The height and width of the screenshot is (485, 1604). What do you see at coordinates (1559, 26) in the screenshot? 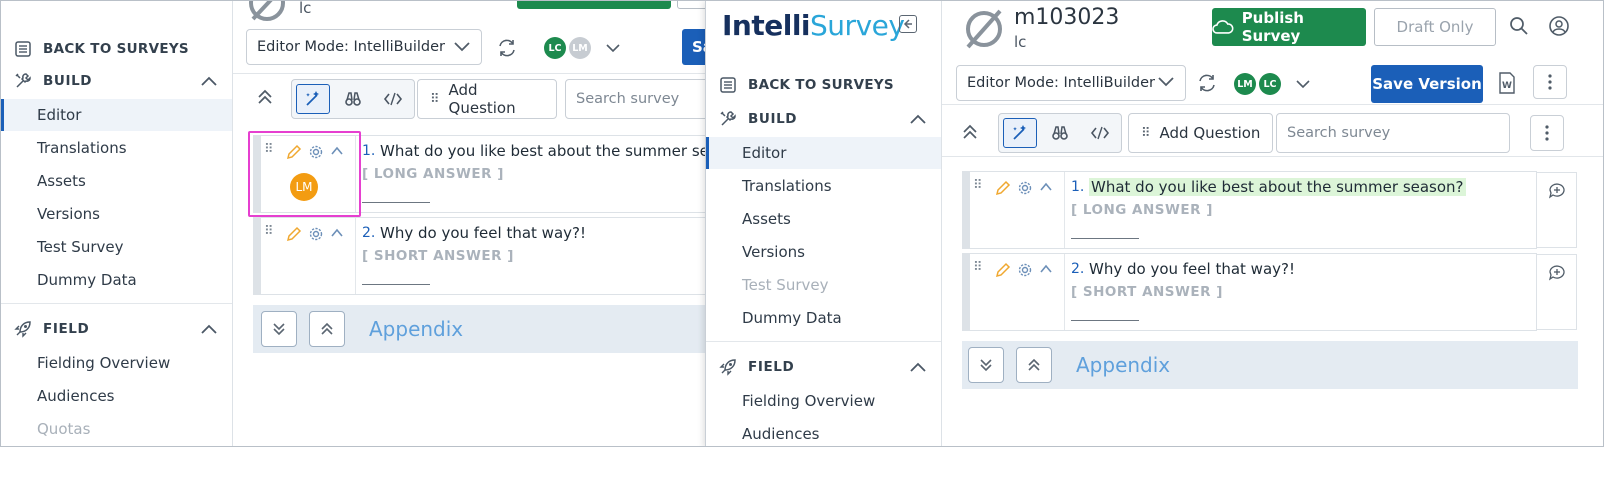
I see `account-button` at bounding box center [1559, 26].